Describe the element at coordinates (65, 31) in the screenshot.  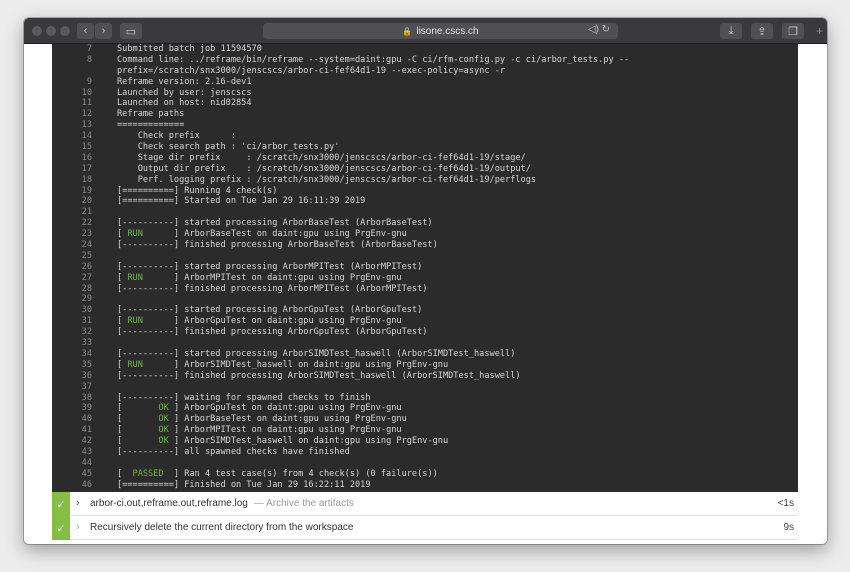
I see `zoom-window-icon` at that location.